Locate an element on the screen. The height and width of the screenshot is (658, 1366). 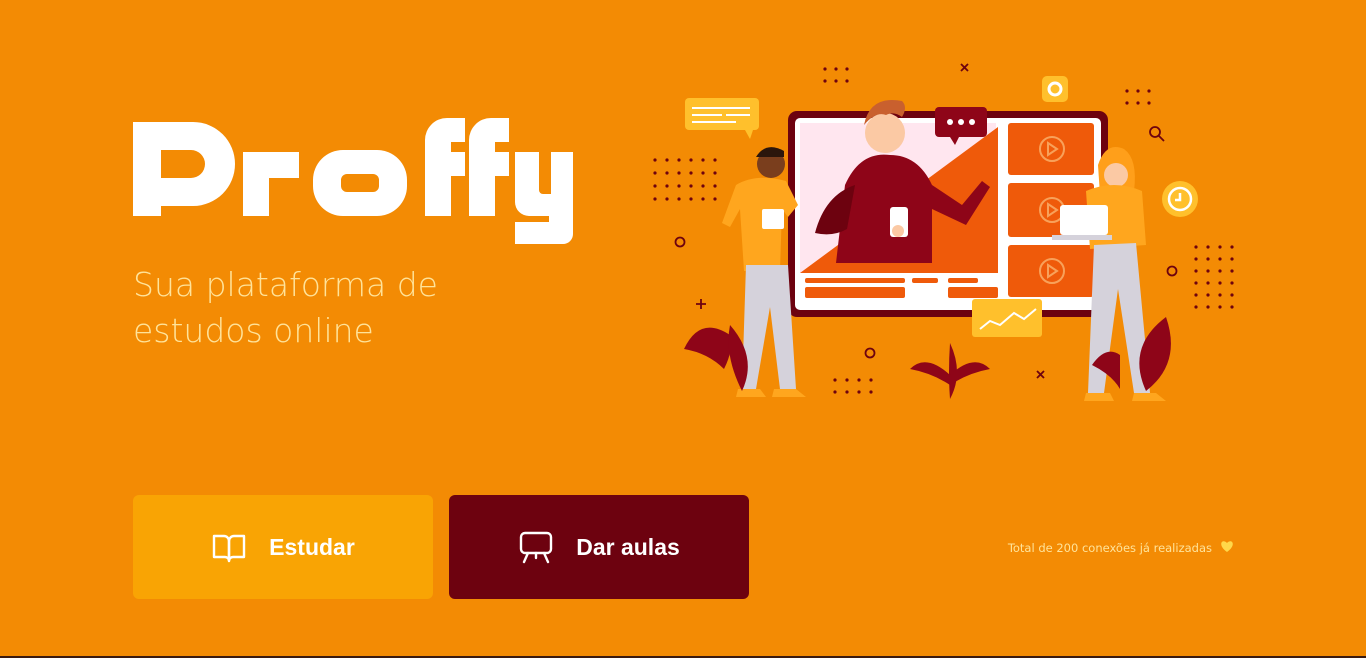
total-connections: Total de 200 conexões já realizadas is located at coordinates (1121, 548).